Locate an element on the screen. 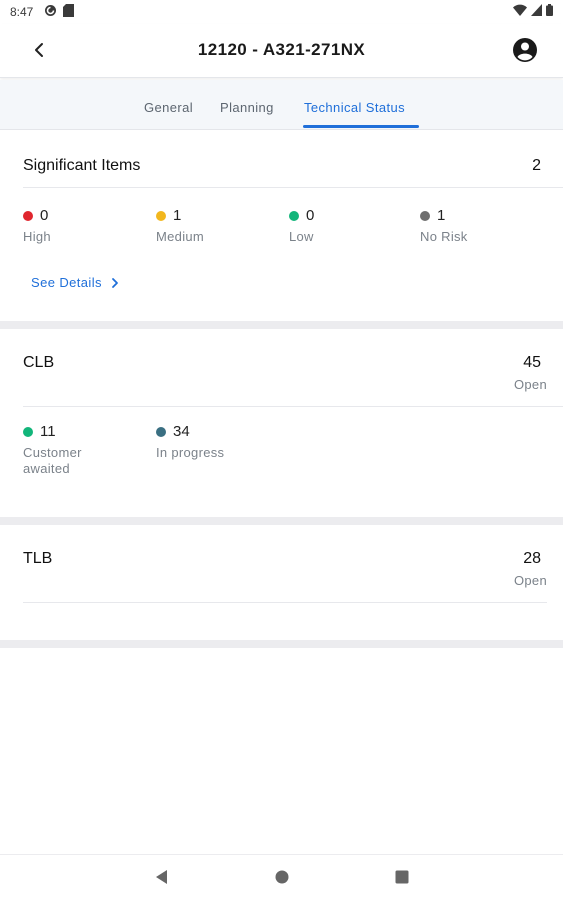 This screenshot has height=900, width=563. battery-icon is located at coordinates (549, 10).